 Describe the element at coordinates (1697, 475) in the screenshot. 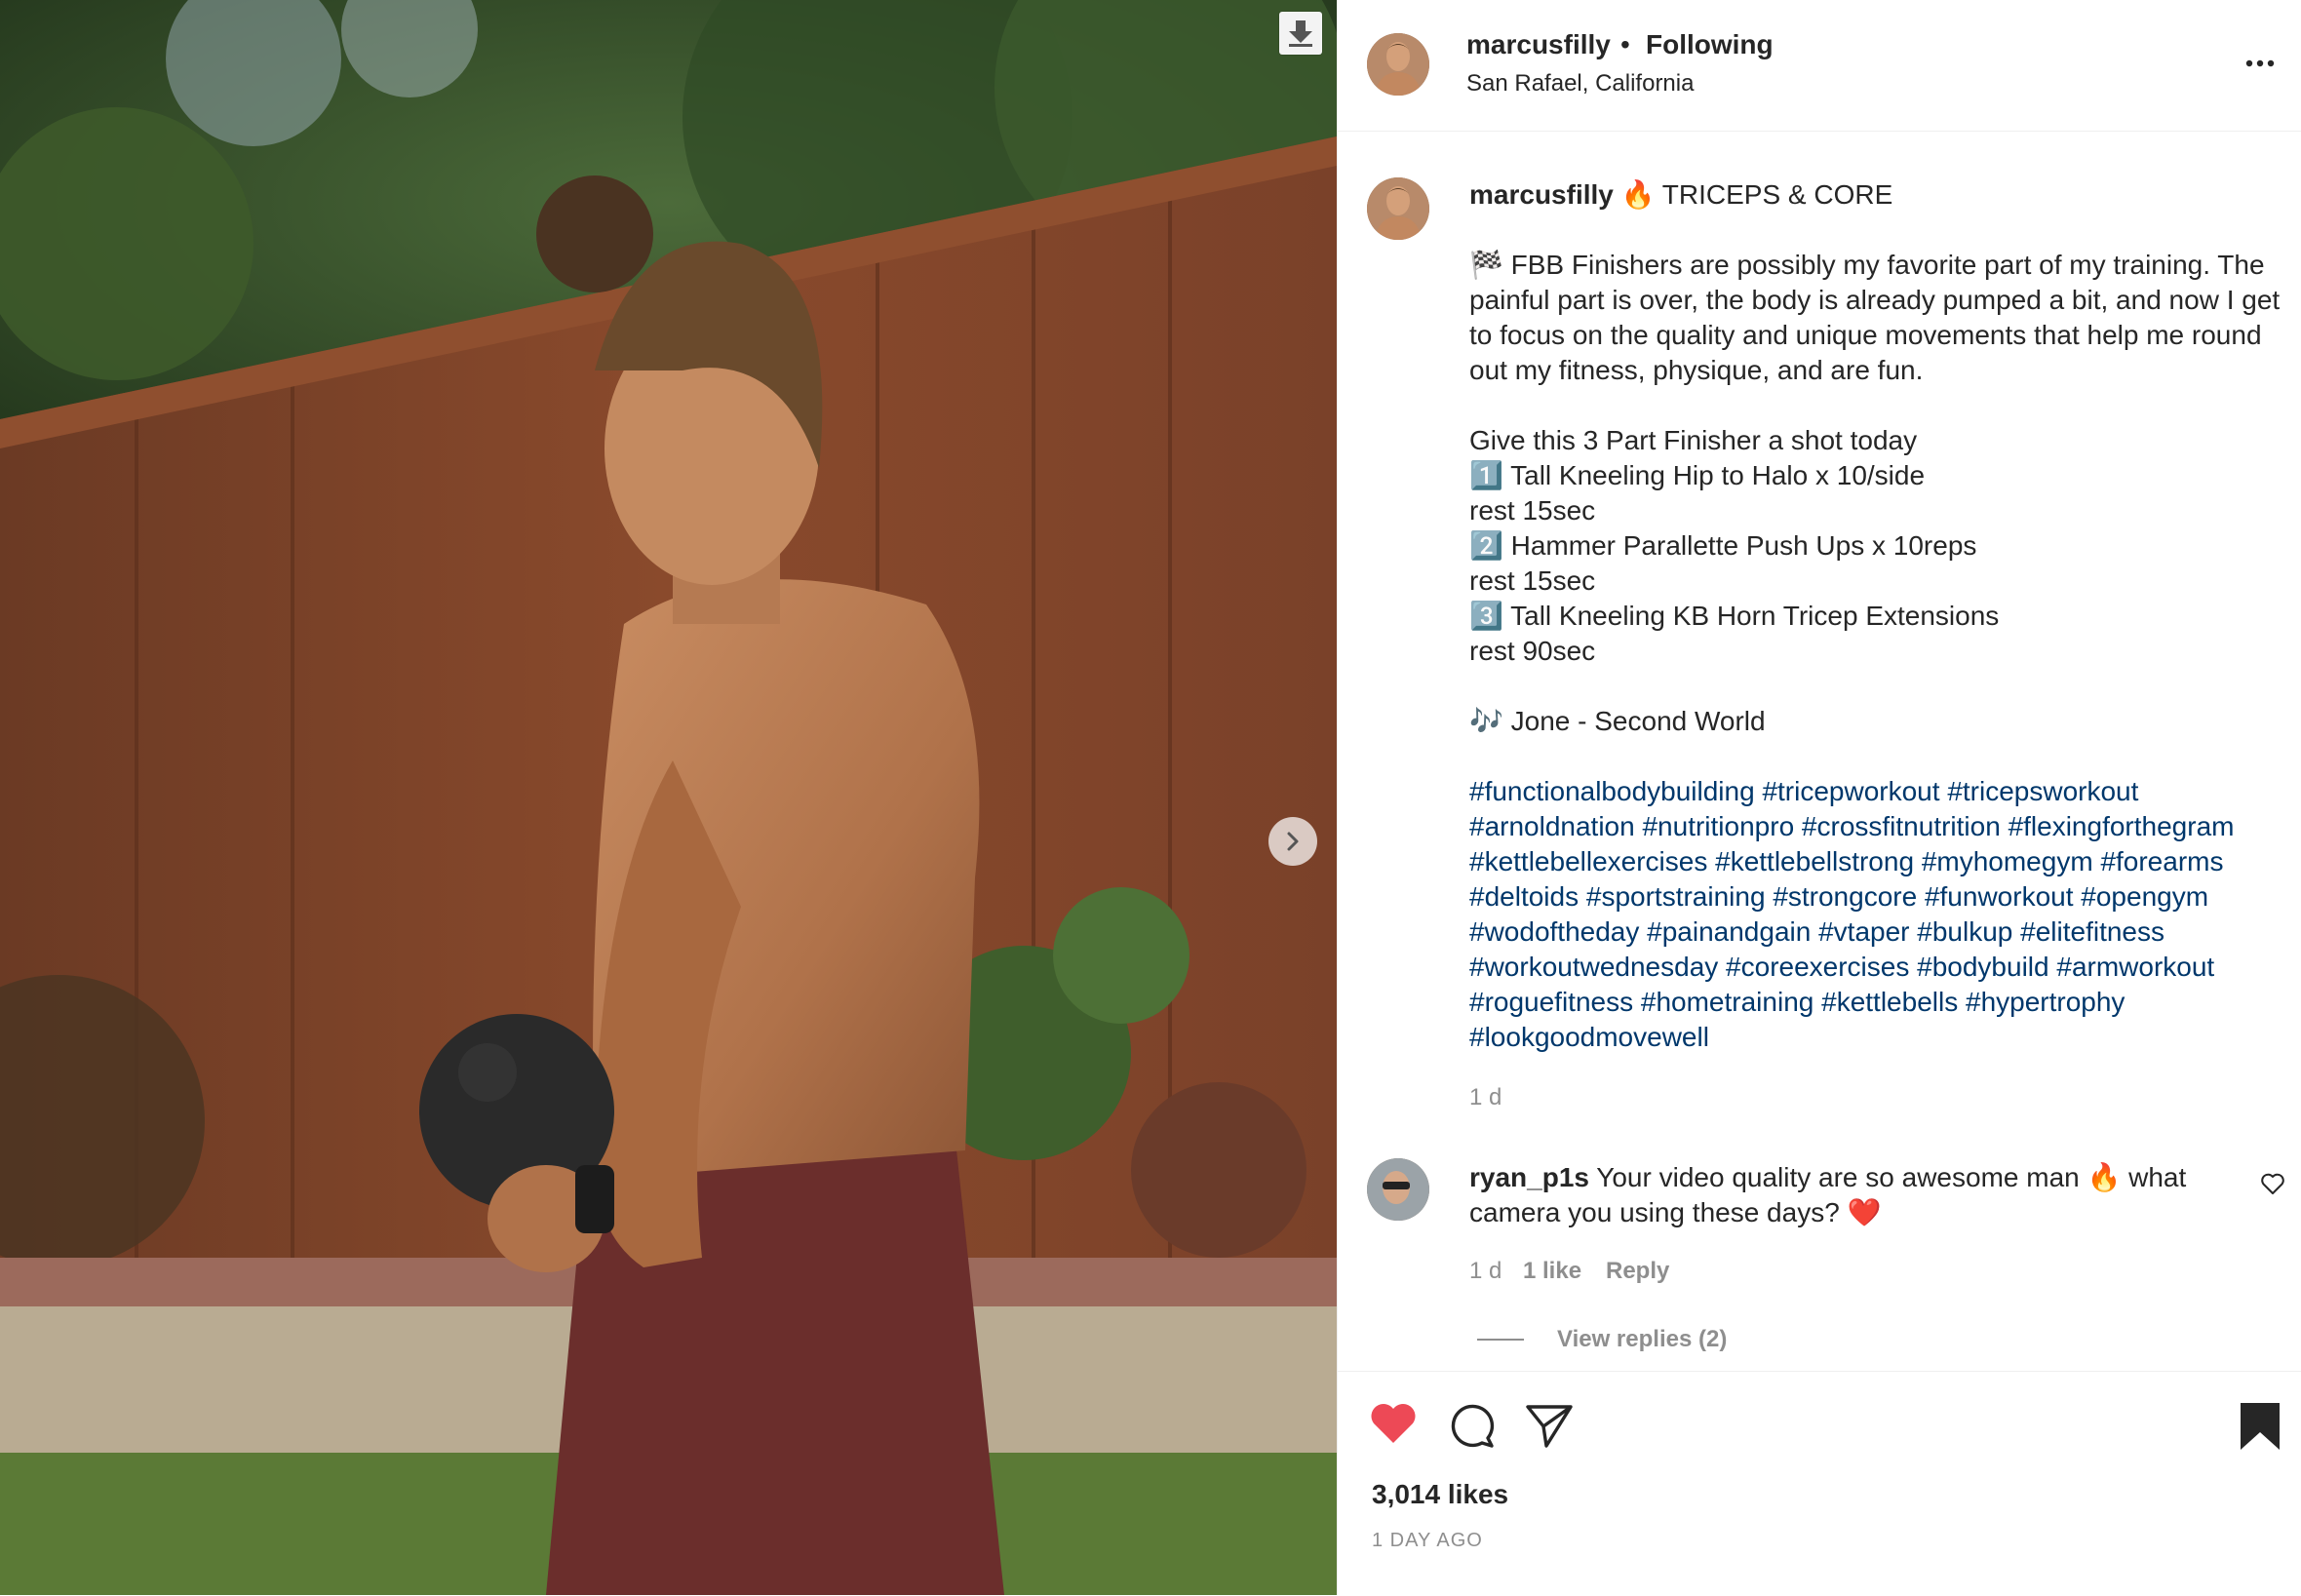

I see `caption-step: 1️⃣ Tall Kneeling Hip to Halo x 10/side` at that location.